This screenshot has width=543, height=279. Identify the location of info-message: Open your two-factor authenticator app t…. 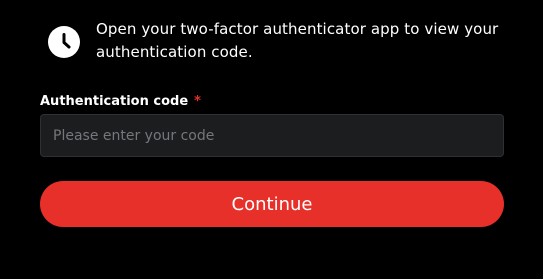
(278, 41).